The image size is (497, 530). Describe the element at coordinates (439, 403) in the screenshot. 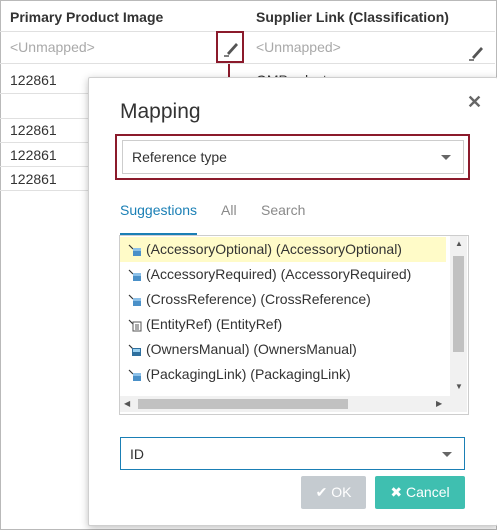

I see `scroll-right-icon: ▶` at that location.